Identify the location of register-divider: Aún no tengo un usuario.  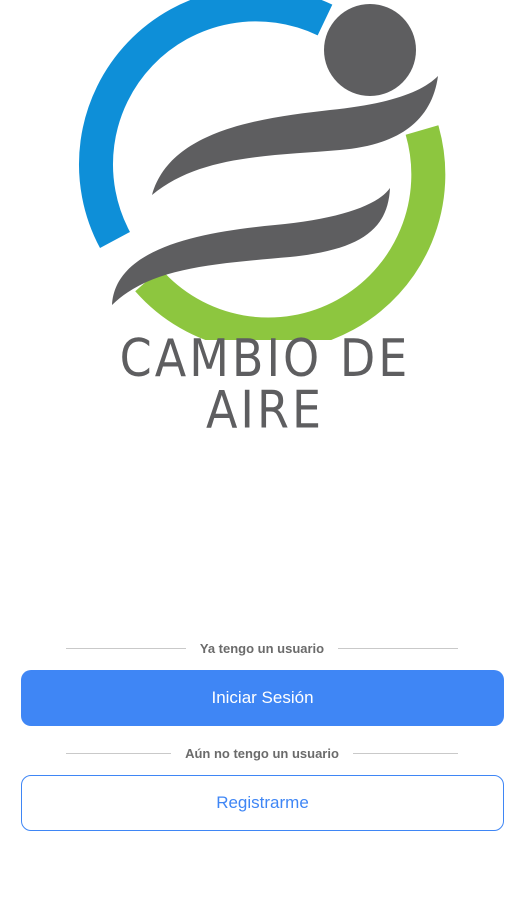
(262, 753).